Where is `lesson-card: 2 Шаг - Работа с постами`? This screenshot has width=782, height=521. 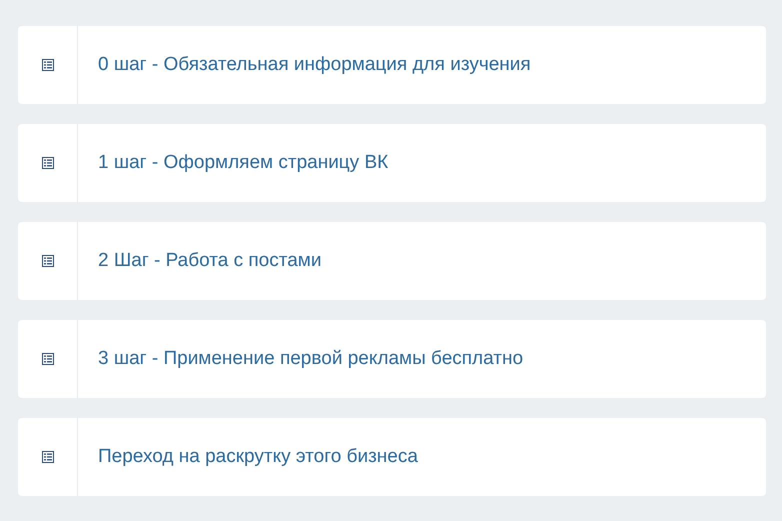
lesson-card: 2 Шаг - Работа с постами is located at coordinates (392, 261).